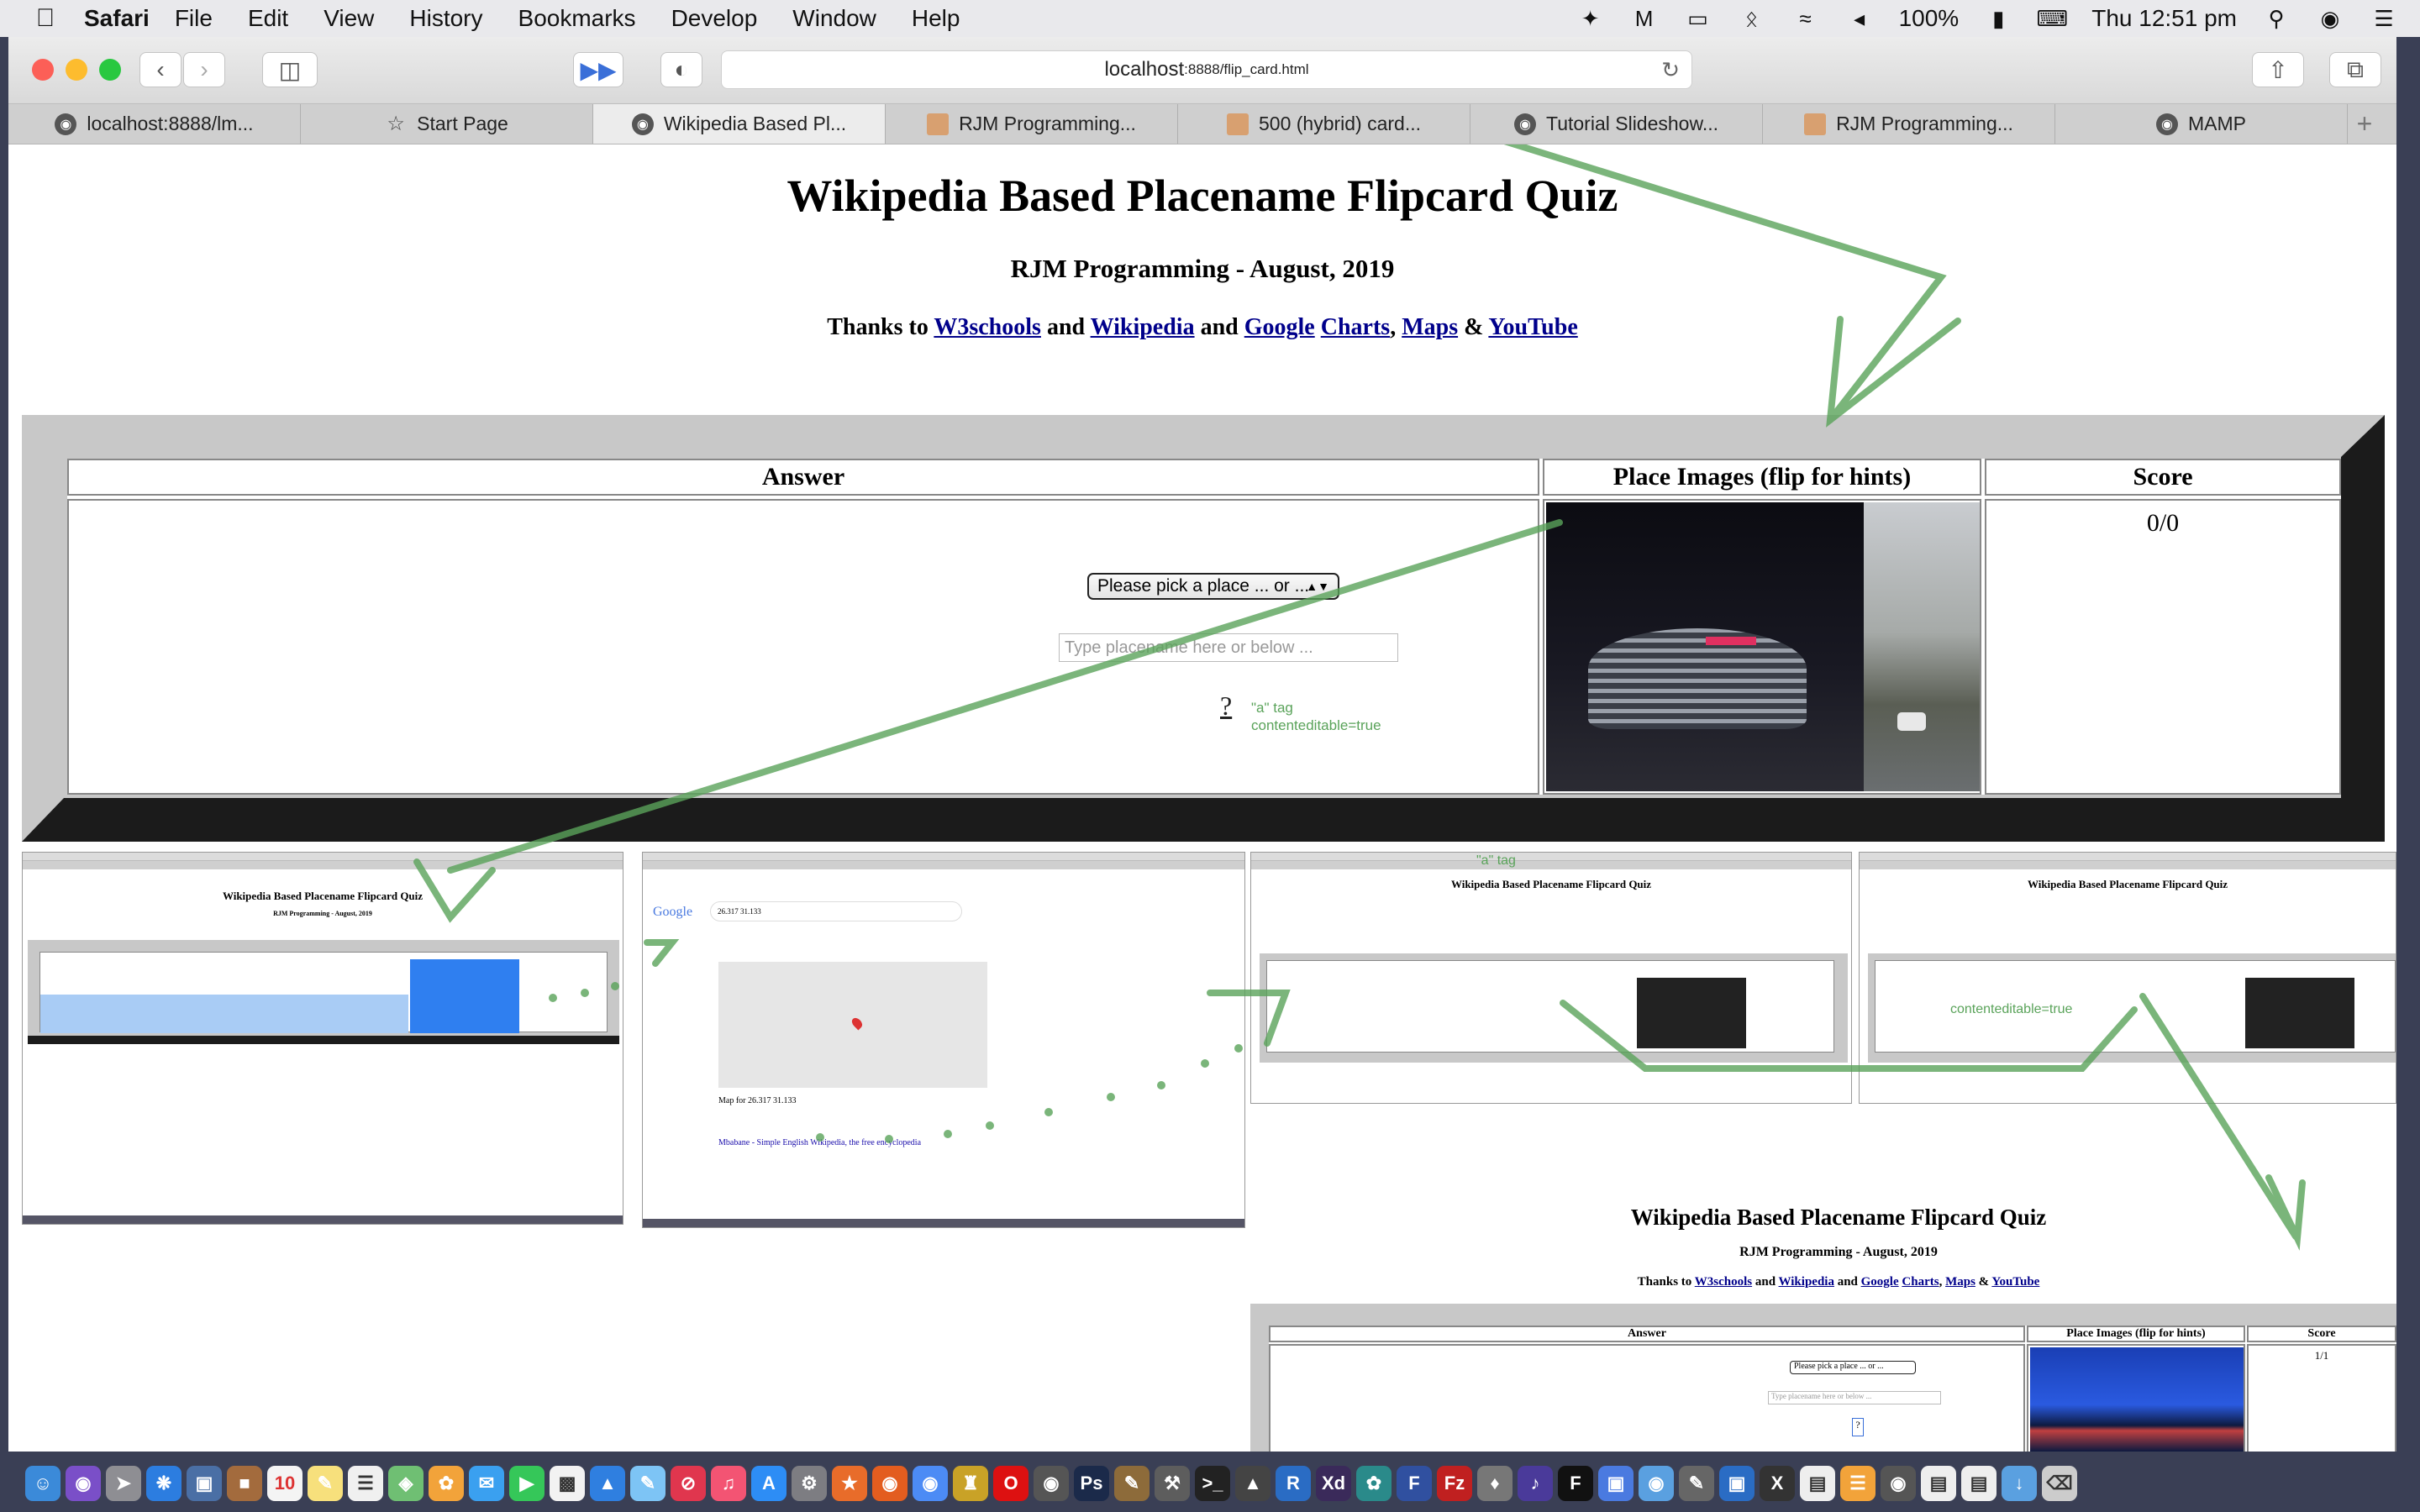 This screenshot has height=1512, width=2420. I want to click on sidebar-toggle-icon: ◫, so click(290, 69).